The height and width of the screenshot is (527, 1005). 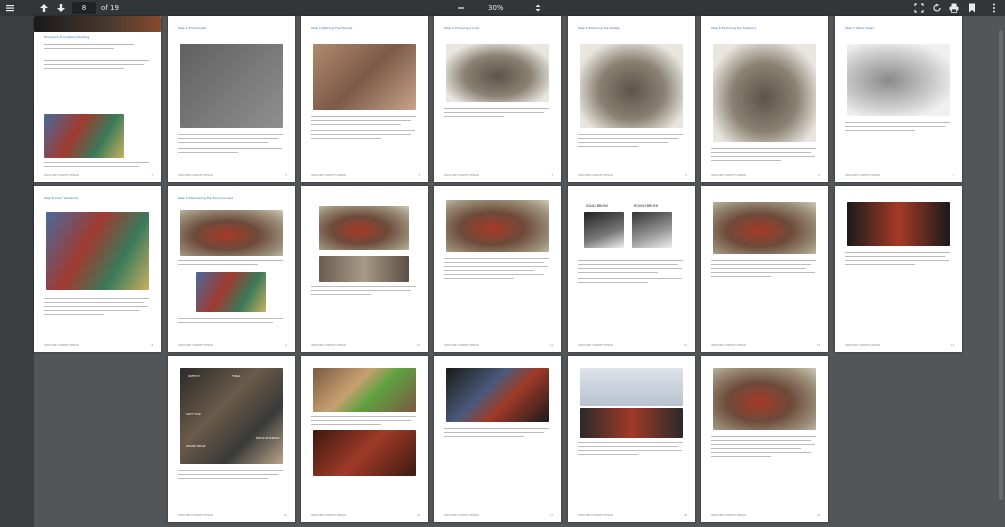 I want to click on drop-shadow-label: DROP SHADOW, so click(x=268, y=438).